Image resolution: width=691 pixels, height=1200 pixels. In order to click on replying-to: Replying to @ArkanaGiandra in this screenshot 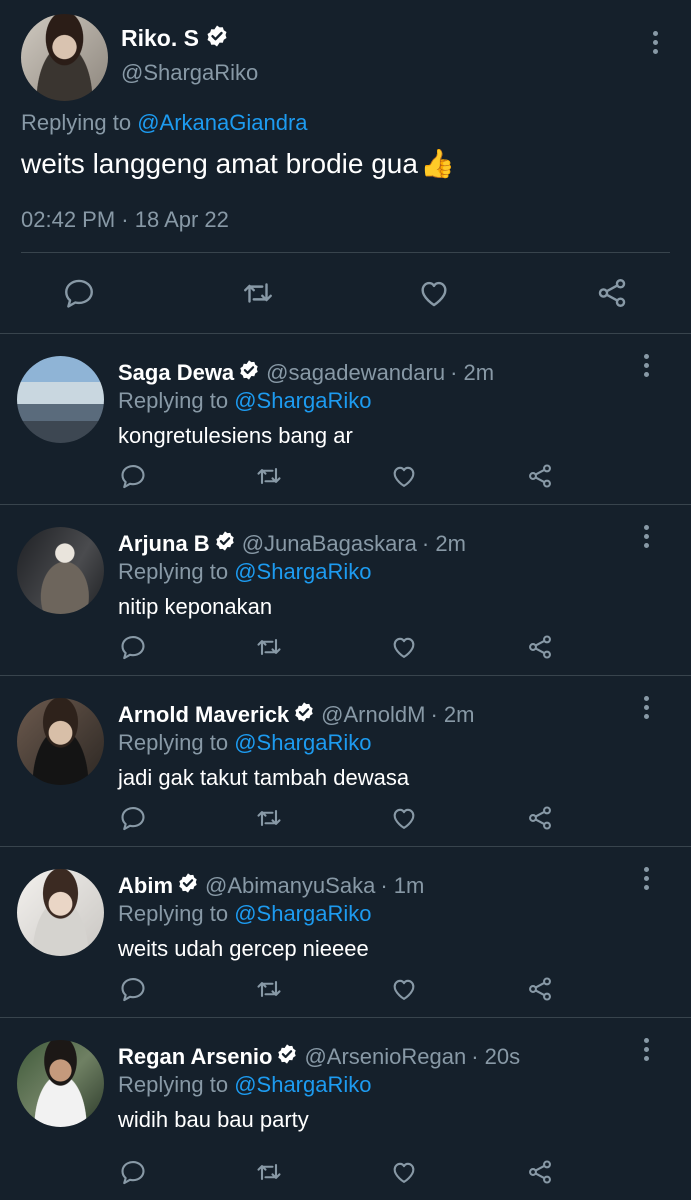, I will do `click(164, 123)`.